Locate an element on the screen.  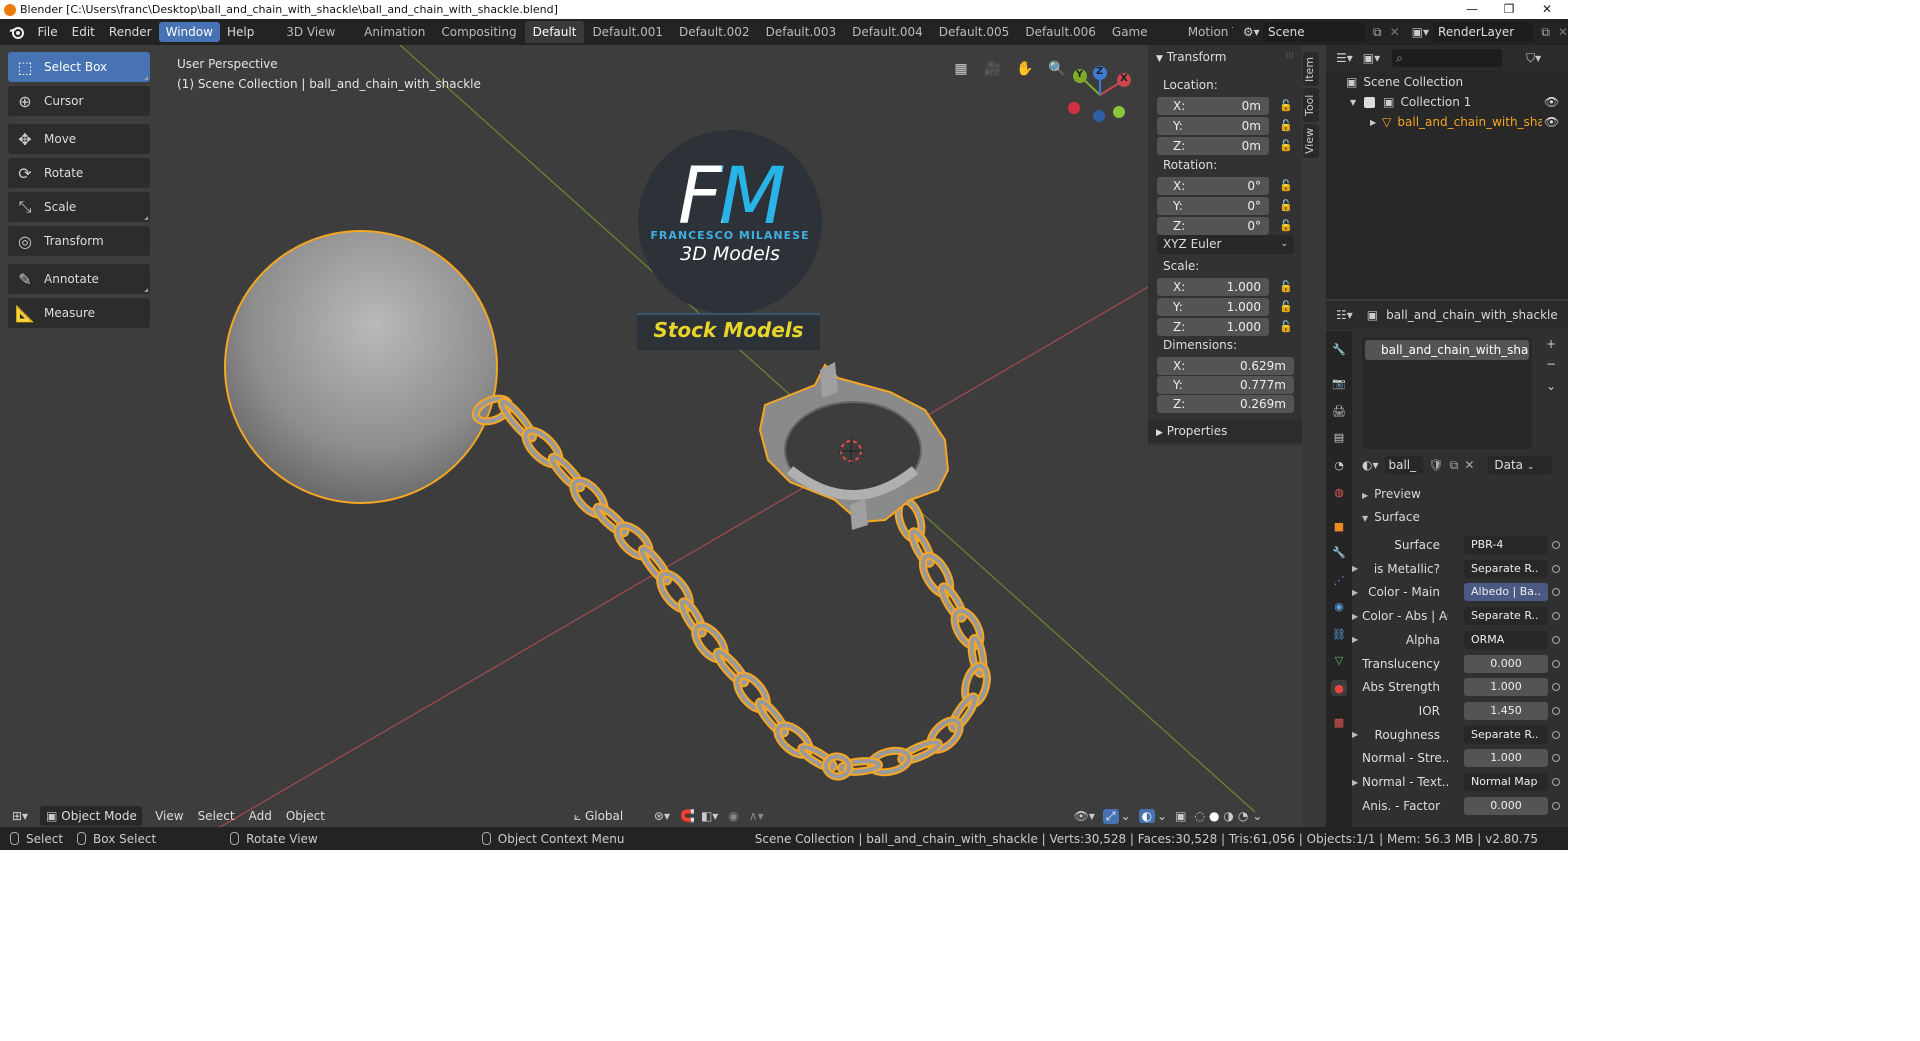
pan-hand-icon: ✋ is located at coordinates (1025, 69).